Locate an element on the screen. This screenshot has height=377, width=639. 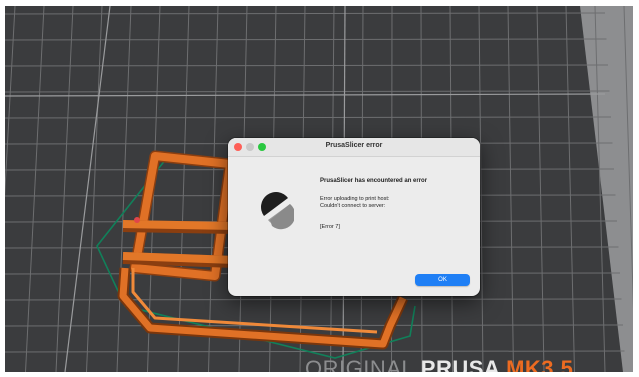
dialog-titlebar: PrusaSlicer error is located at coordinates (354, 147).